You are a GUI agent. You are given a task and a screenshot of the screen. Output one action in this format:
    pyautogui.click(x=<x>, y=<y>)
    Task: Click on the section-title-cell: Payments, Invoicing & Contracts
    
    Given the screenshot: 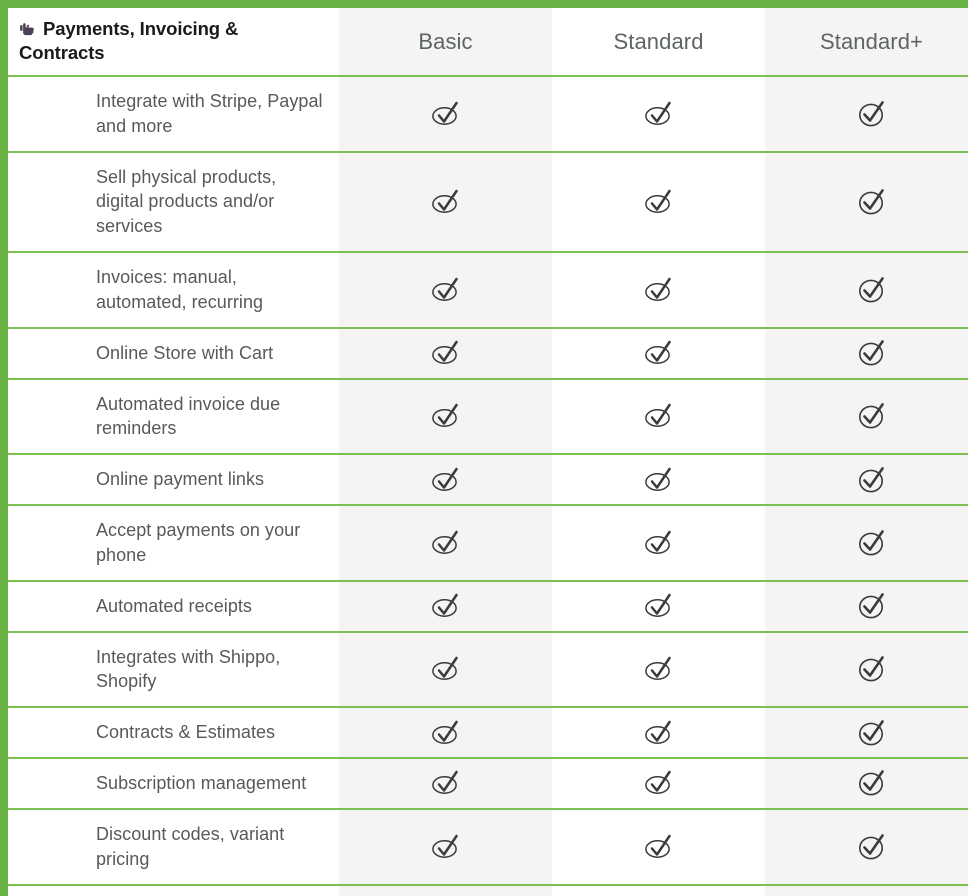 What is the action you would take?
    pyautogui.click(x=173, y=42)
    